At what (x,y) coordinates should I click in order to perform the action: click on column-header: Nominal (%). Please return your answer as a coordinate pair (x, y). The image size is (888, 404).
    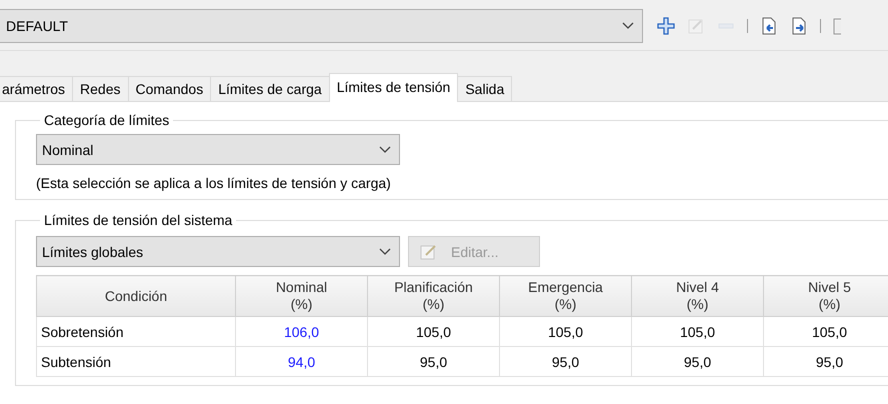
    Looking at the image, I should click on (302, 296).